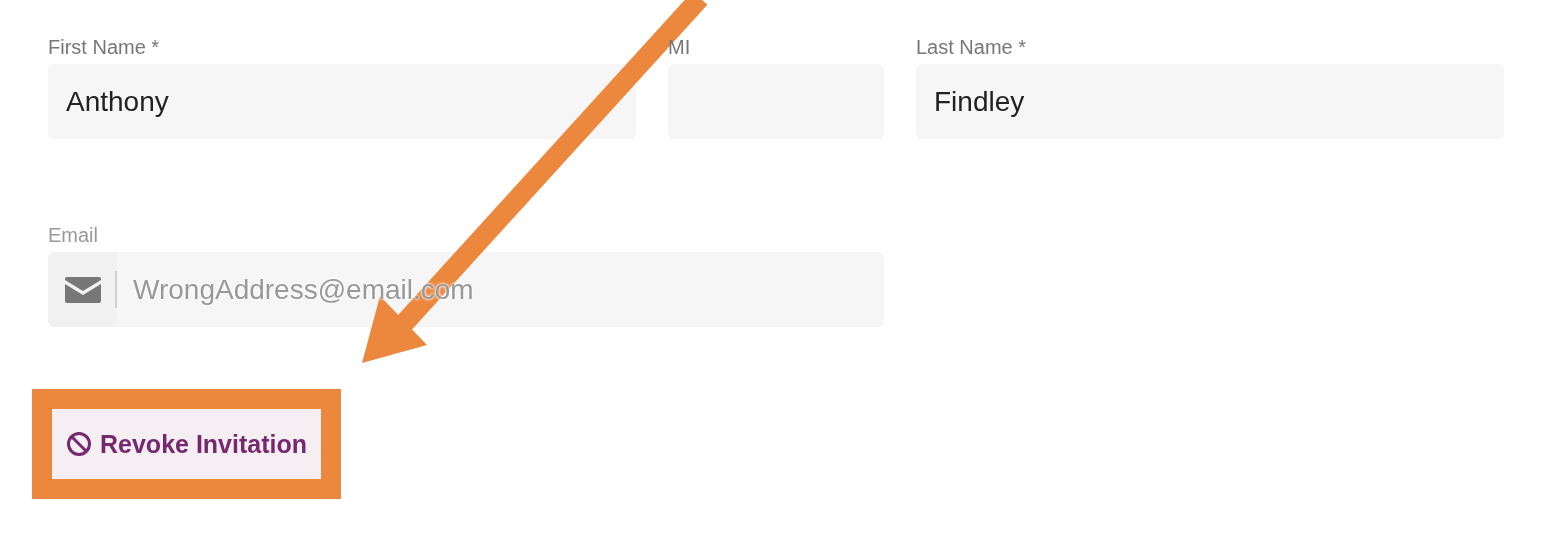  I want to click on revoke-invitation-button: Revoke Invitation, so click(186, 444).